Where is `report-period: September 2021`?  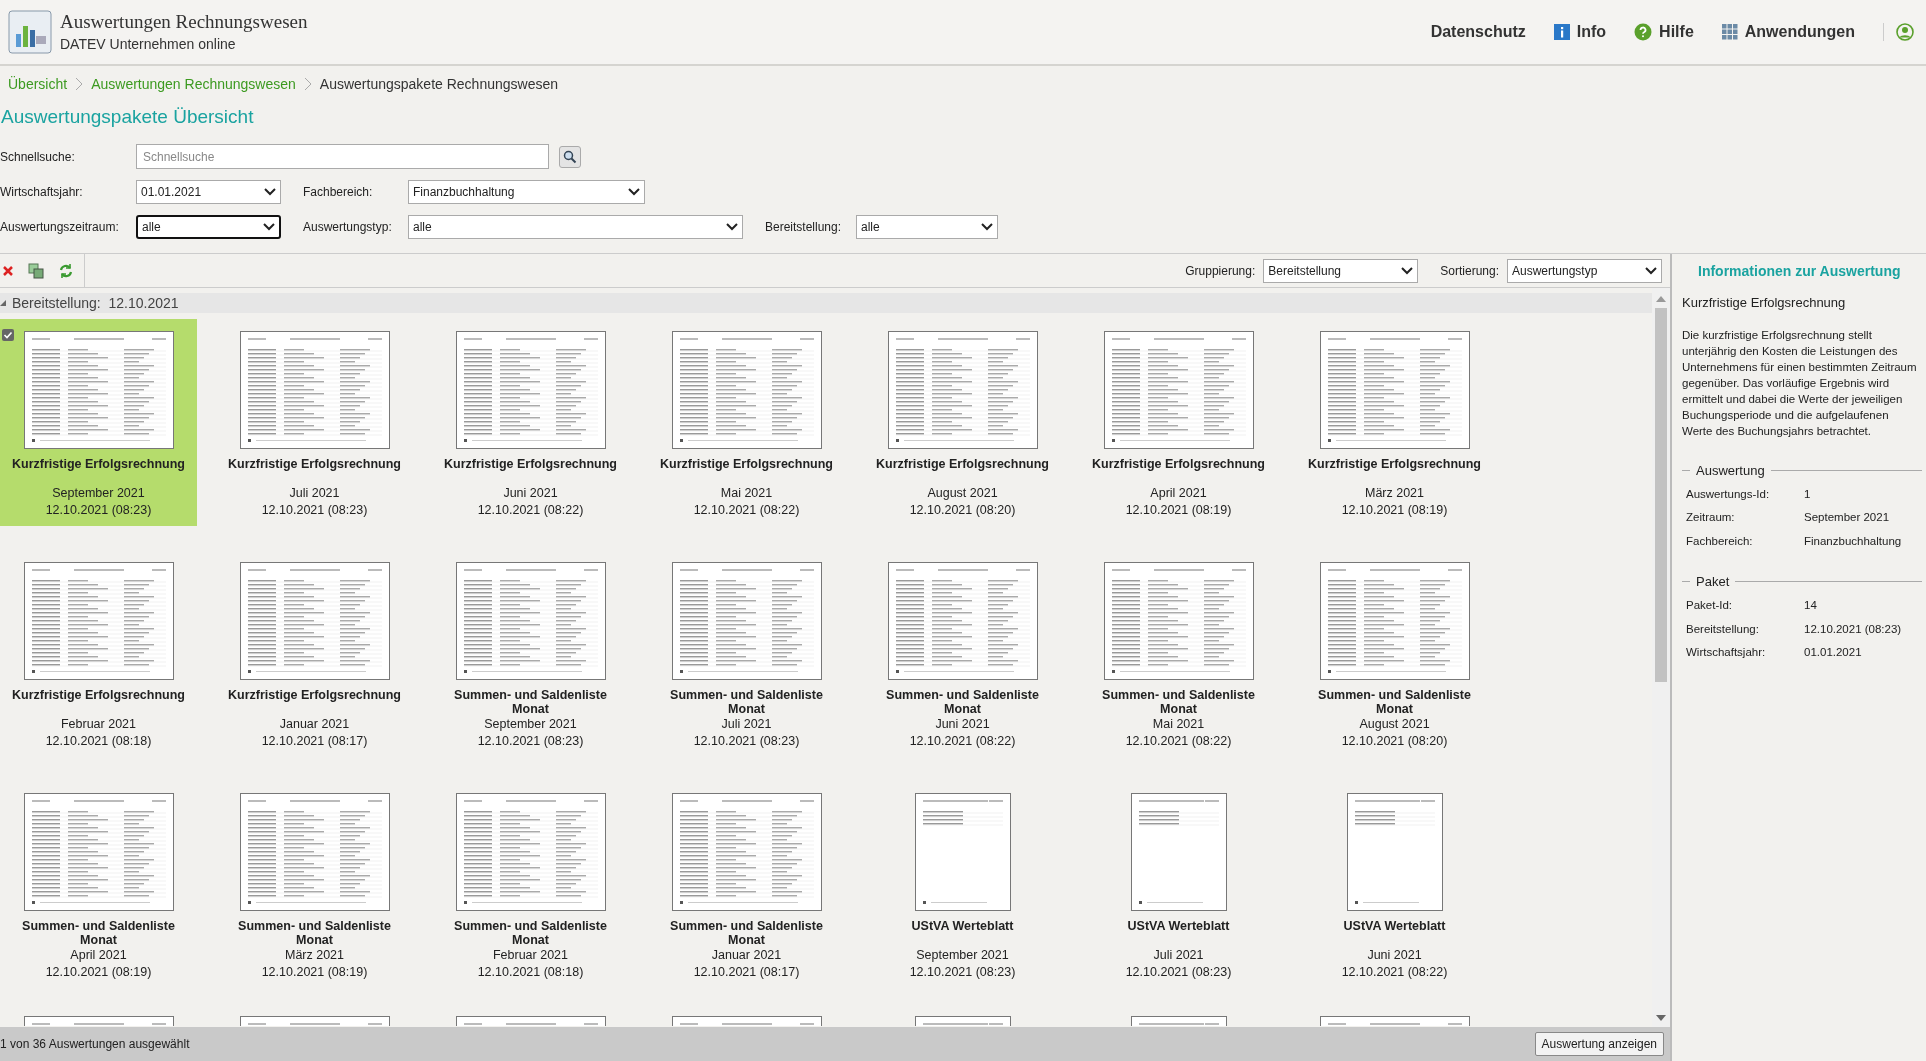
report-period: September 2021 is located at coordinates (530, 724).